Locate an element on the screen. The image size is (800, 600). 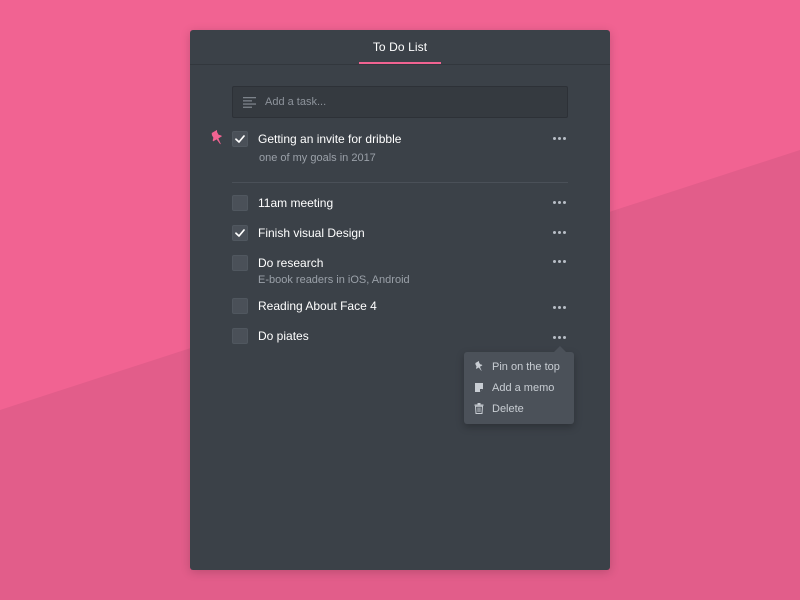
task-row: Reading About Face 4 is located at coordinates (400, 313).